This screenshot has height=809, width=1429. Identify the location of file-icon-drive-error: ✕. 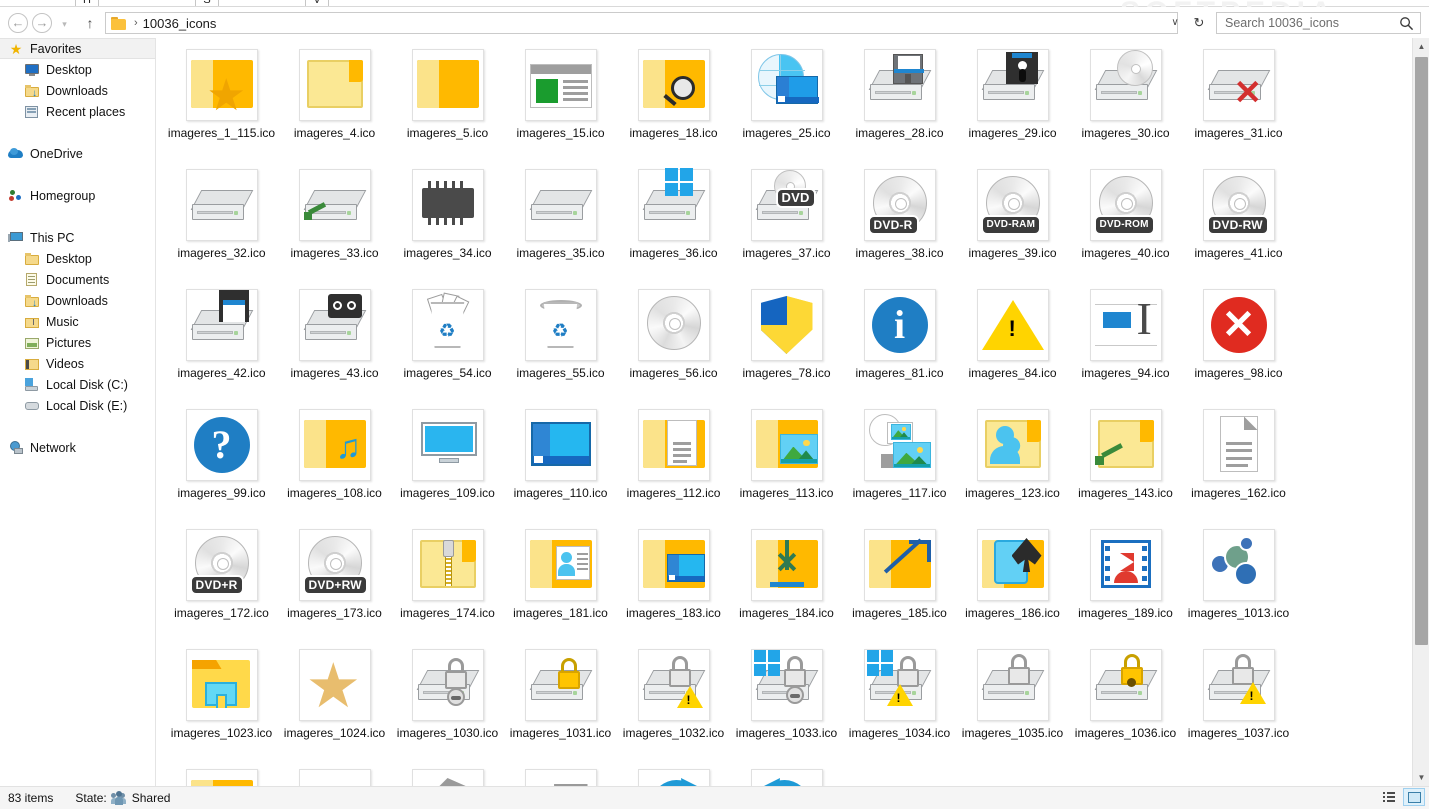
(1239, 85).